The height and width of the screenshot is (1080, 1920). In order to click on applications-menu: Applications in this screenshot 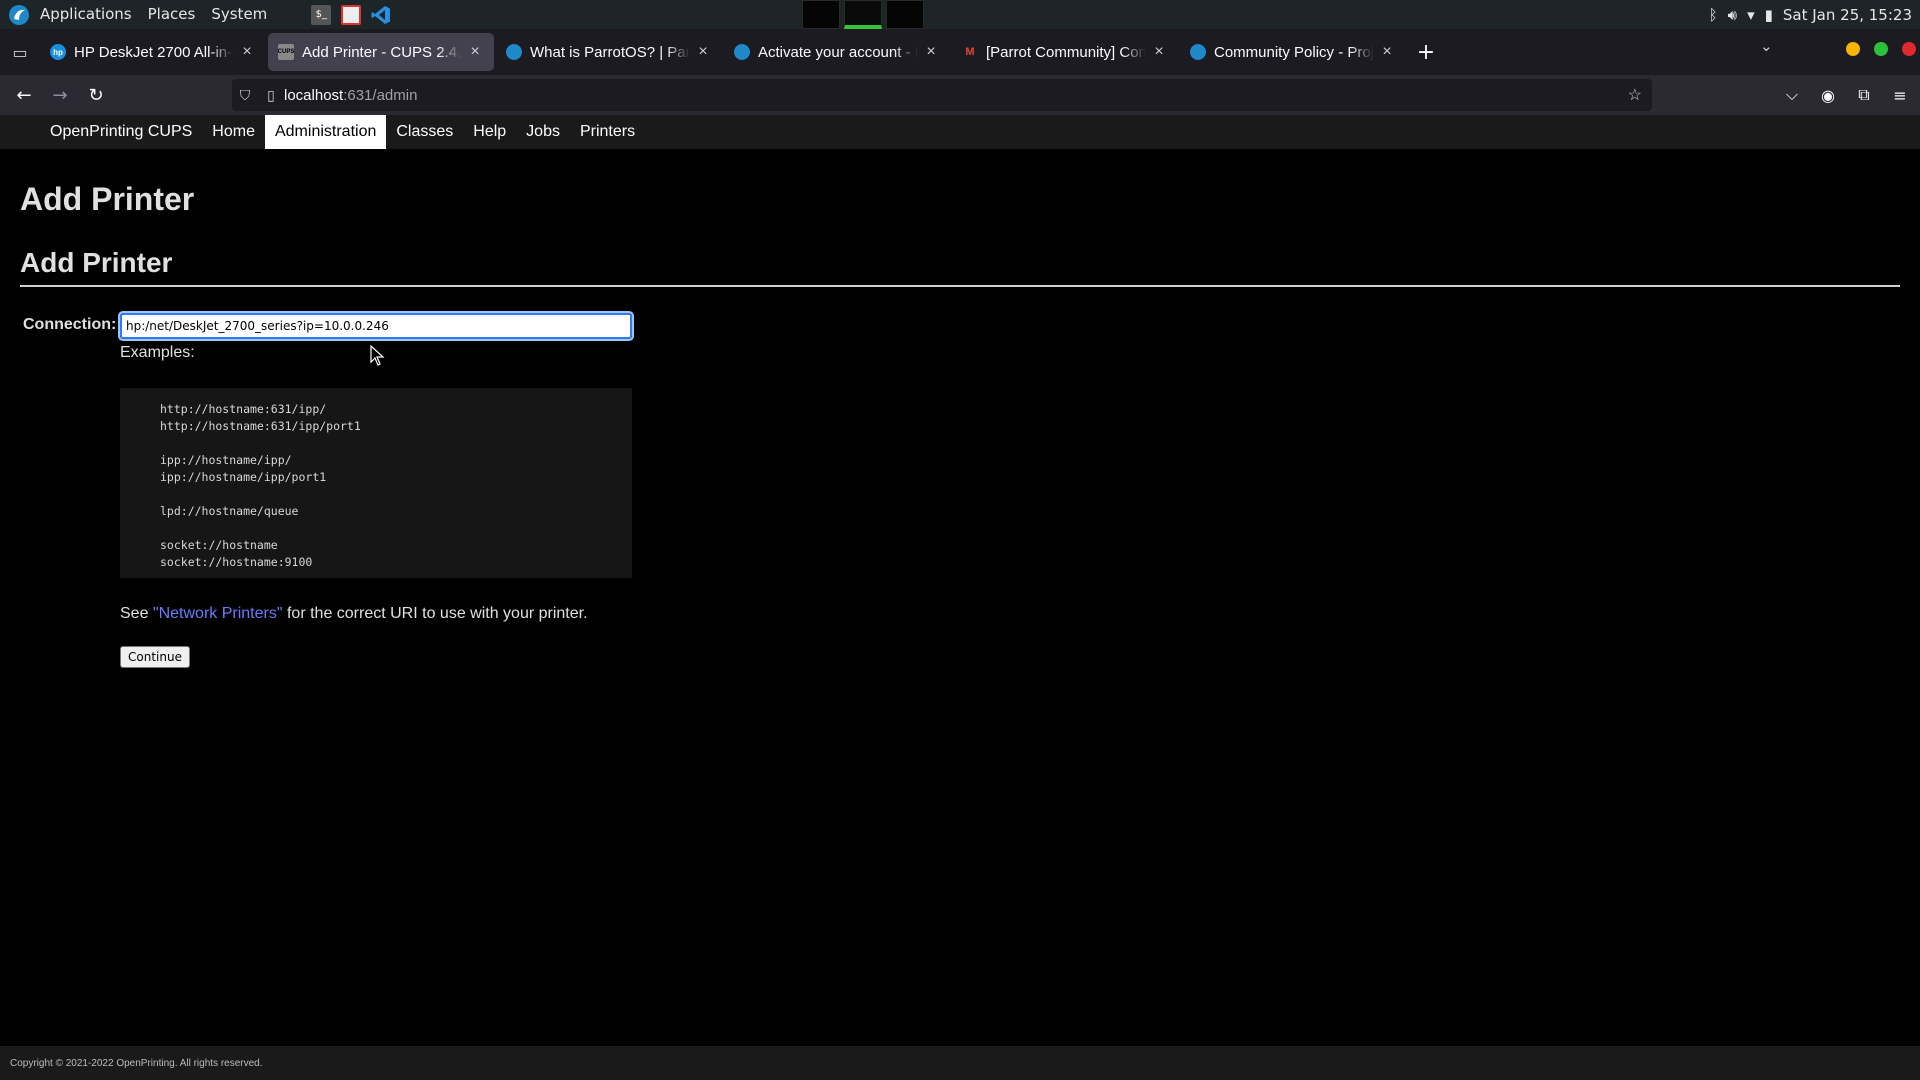, I will do `click(86, 14)`.